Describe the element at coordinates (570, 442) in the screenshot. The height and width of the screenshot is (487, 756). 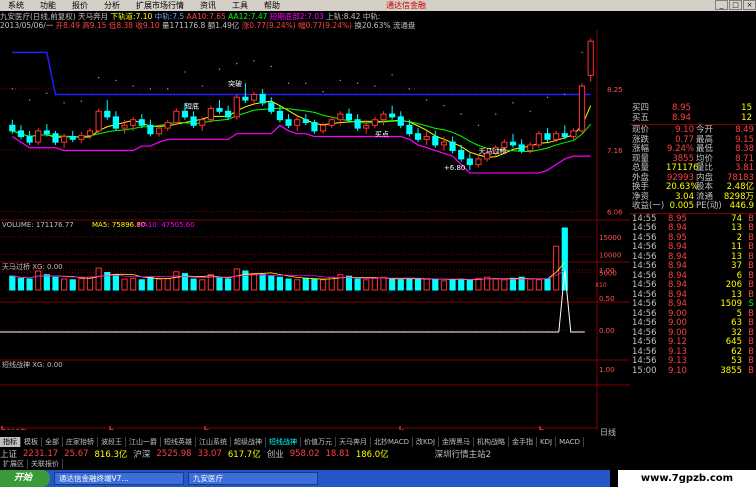
I see `indicator-tab: MACD` at that location.